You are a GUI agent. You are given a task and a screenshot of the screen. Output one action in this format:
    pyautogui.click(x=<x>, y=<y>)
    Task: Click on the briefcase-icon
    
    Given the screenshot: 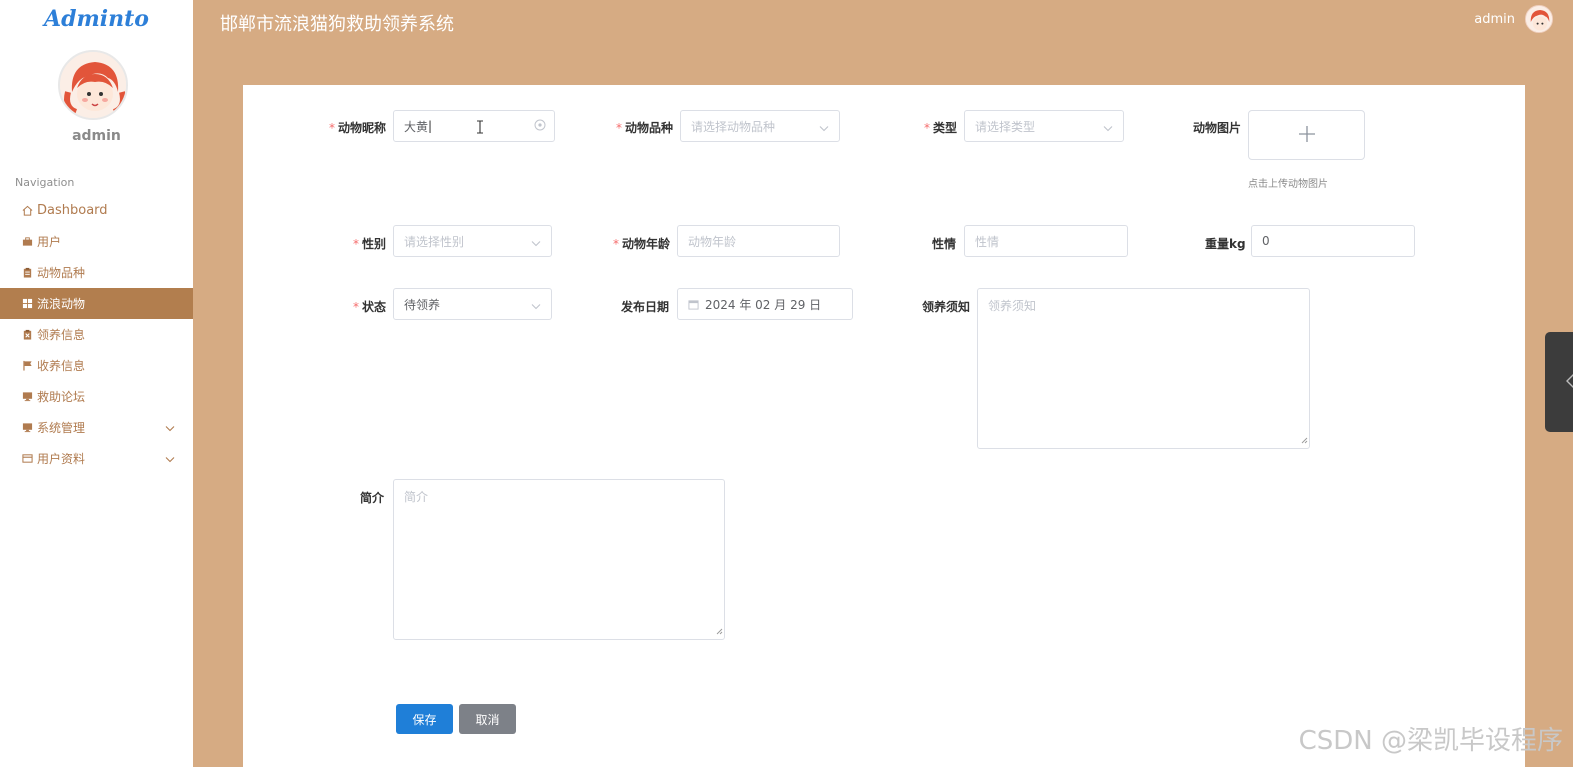 What is the action you would take?
    pyautogui.click(x=27, y=241)
    